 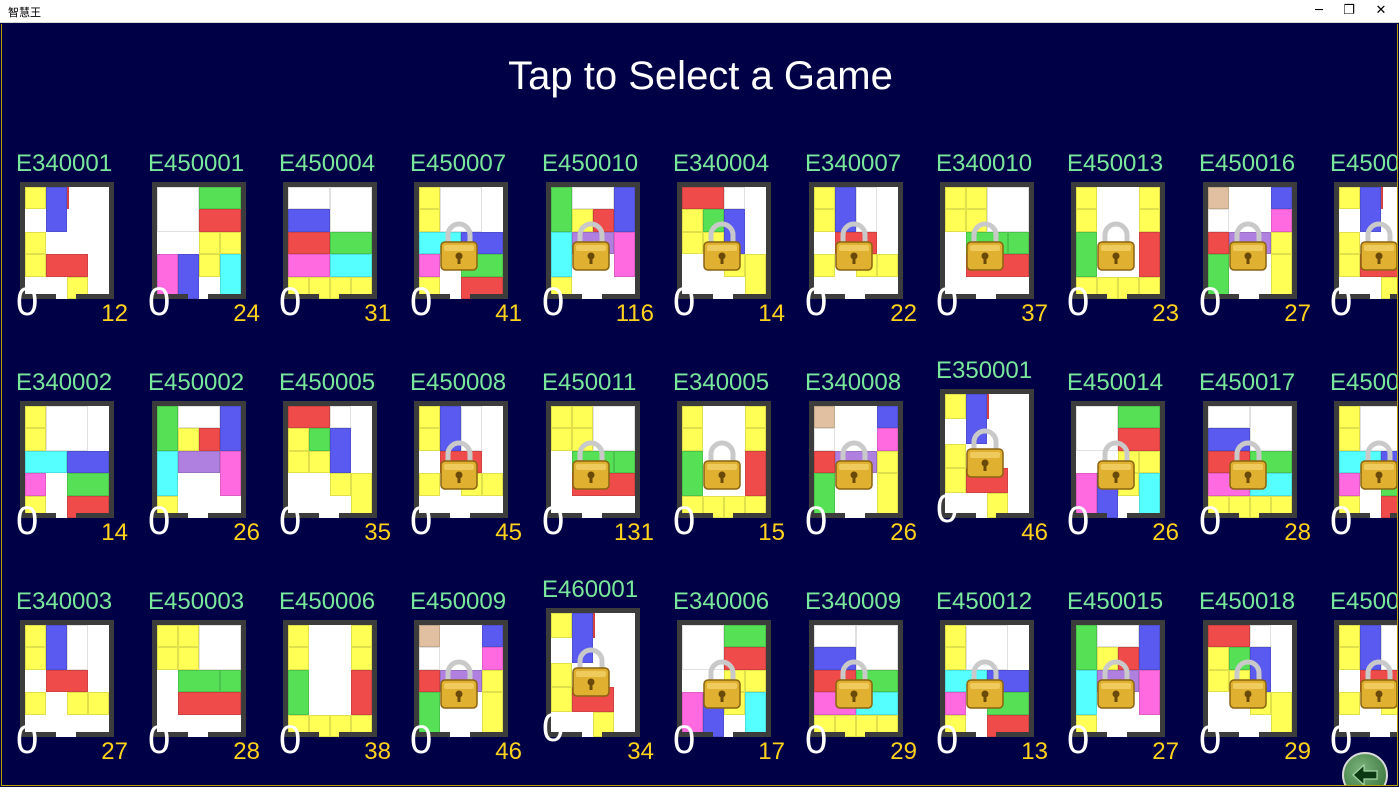 What do you see at coordinates (1319, 11) in the screenshot?
I see `minimize-button: ─` at bounding box center [1319, 11].